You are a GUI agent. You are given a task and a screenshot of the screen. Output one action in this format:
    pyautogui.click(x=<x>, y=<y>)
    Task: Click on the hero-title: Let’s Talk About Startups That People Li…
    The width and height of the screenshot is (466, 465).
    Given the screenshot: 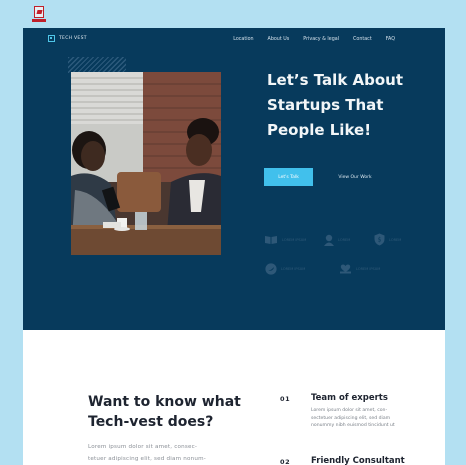 What is the action you would take?
    pyautogui.click(x=352, y=105)
    